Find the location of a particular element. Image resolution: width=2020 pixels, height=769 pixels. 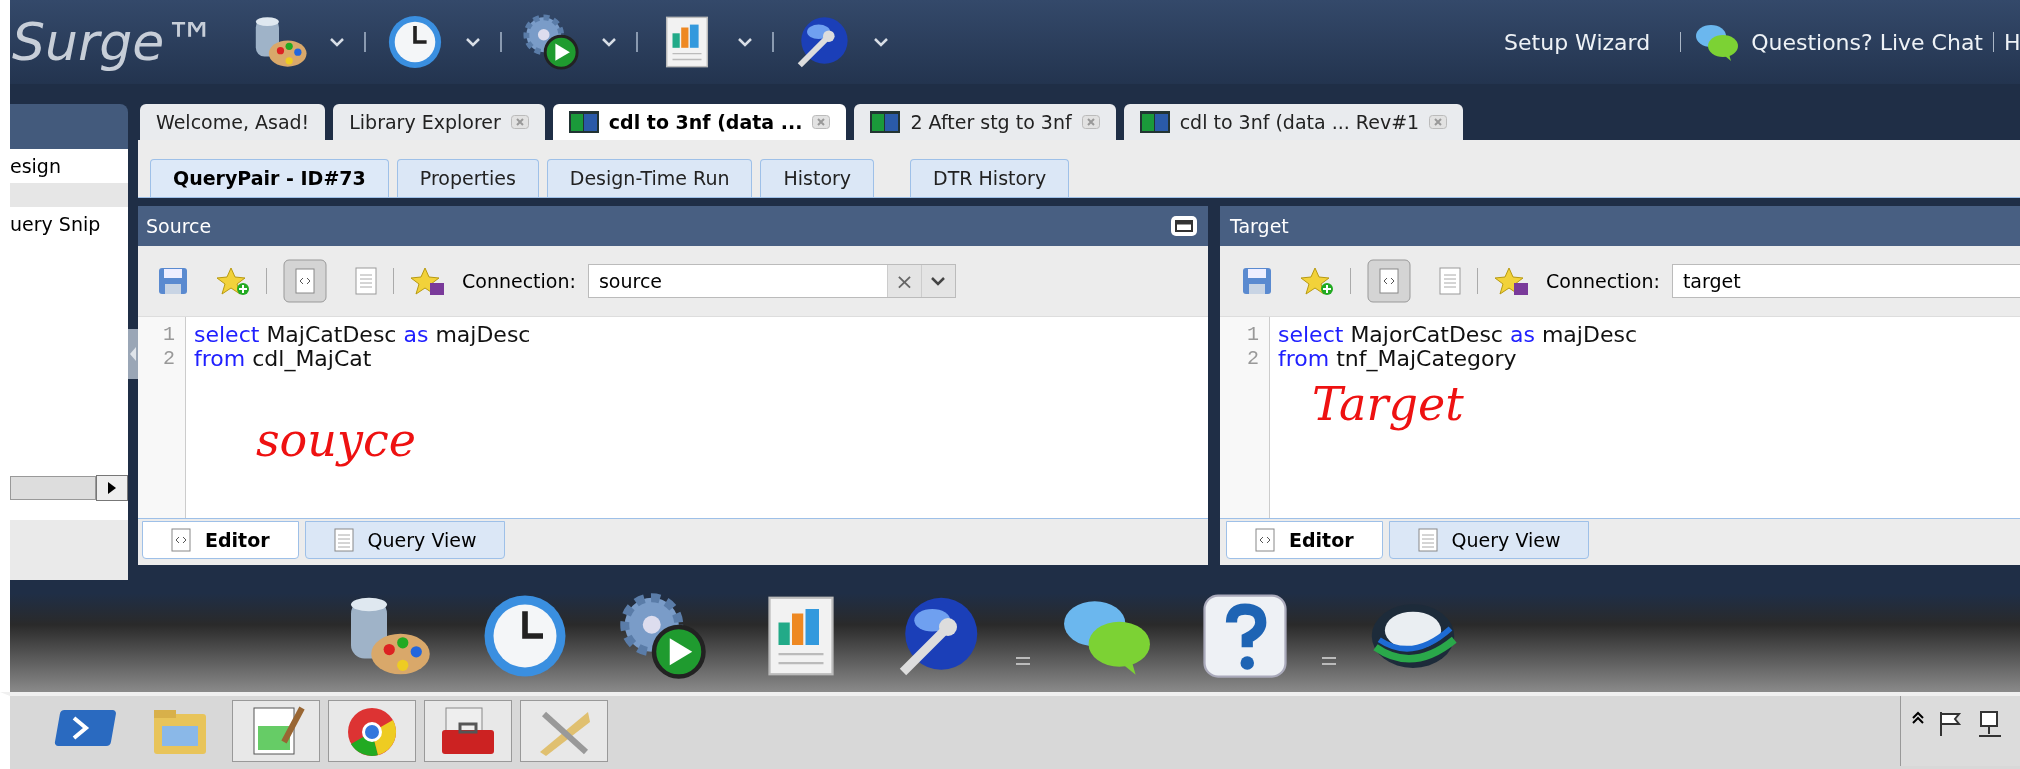

network-icon is located at coordinates (1990, 724).